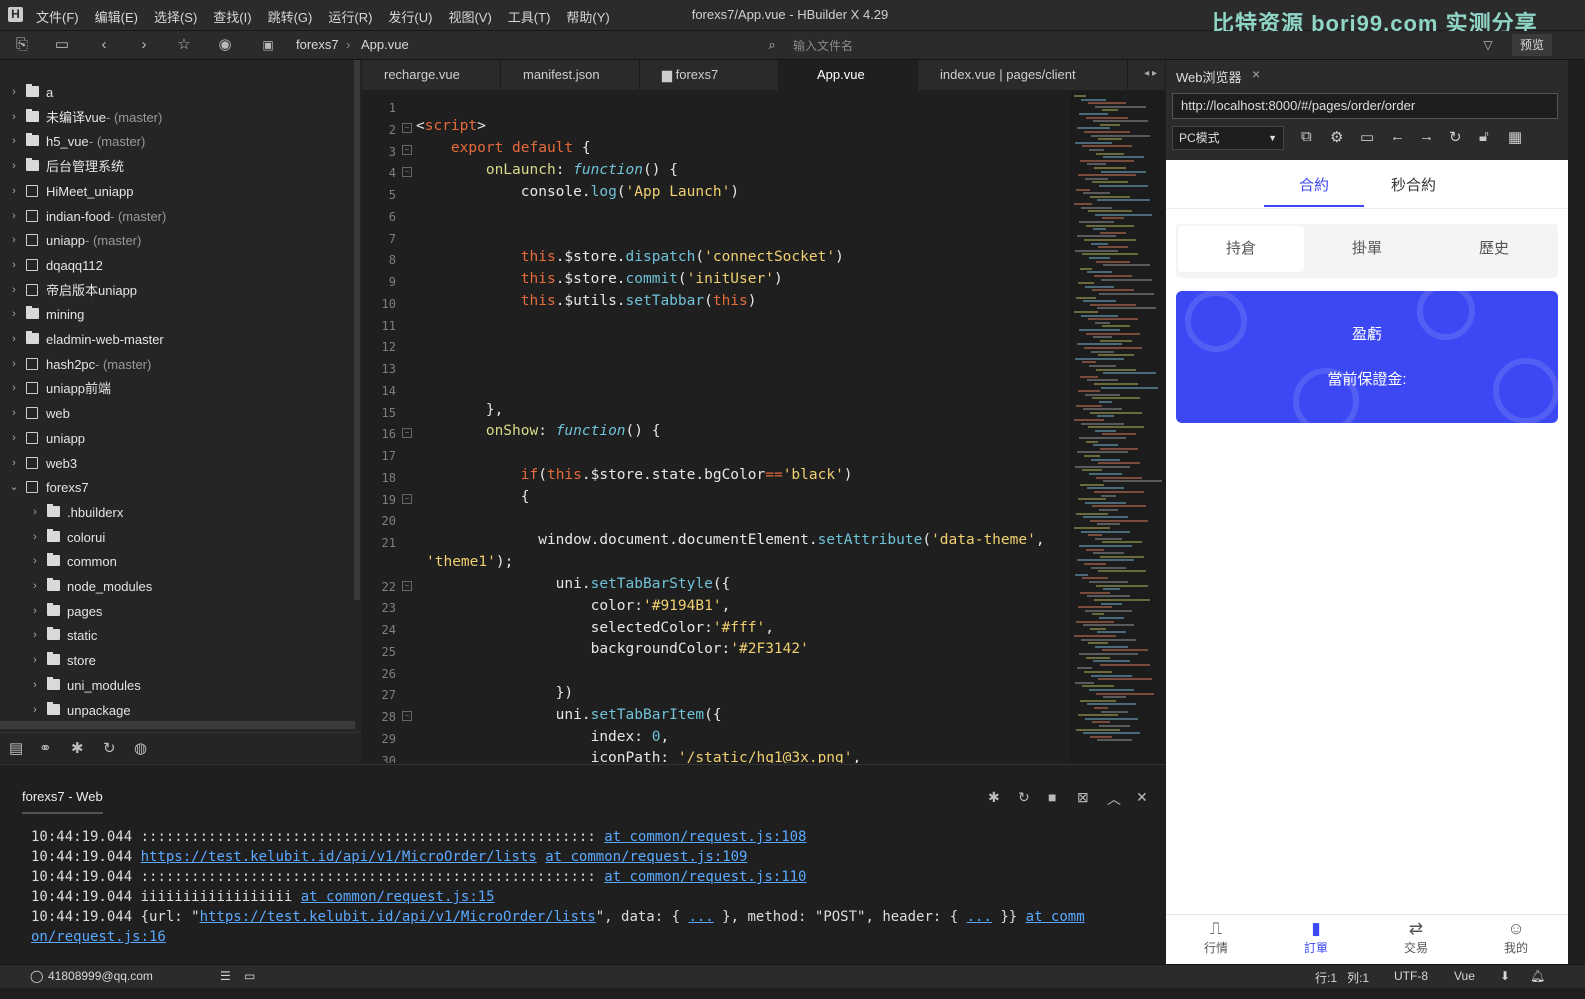 The height and width of the screenshot is (999, 1585). Describe the element at coordinates (177, 635) in the screenshot. I see `sidebar-item: › static` at that location.